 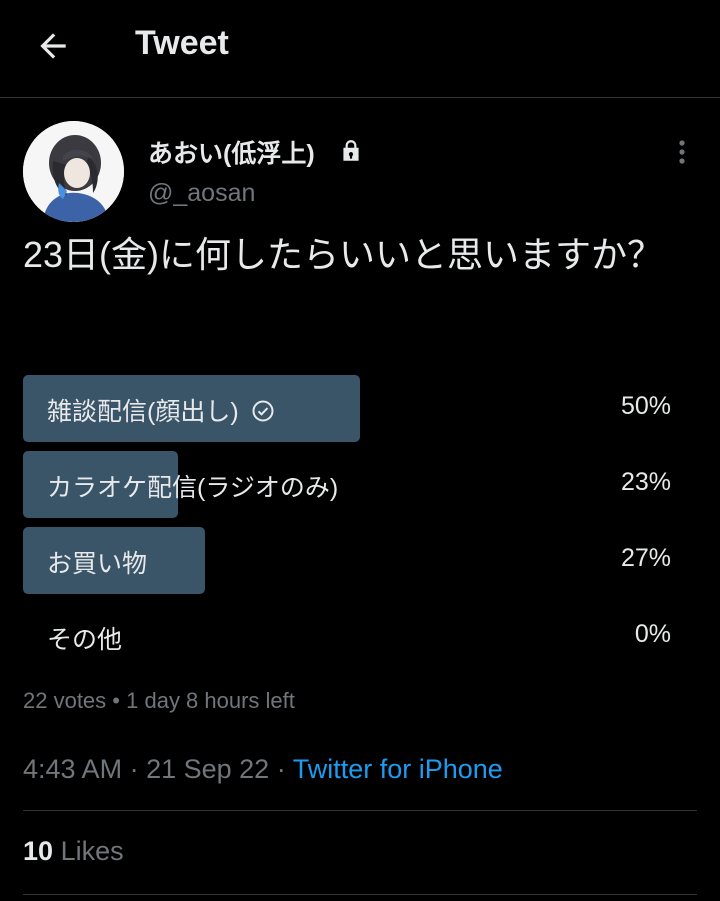 I want to click on tweet-date: 21 Sep 22, so click(x=207, y=769).